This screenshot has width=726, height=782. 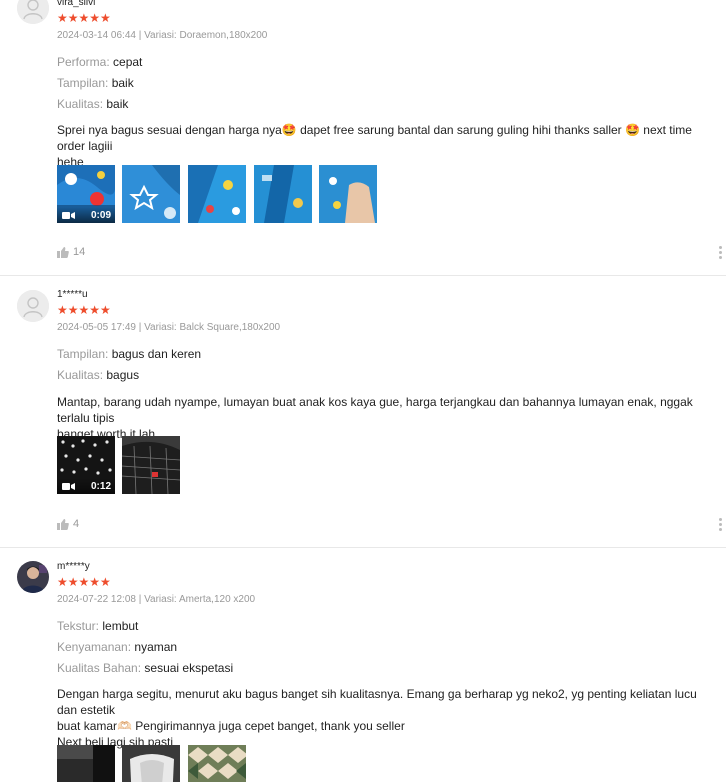 I want to click on attribute-row: Tampilan: bagus dan keren, so click(x=129, y=354).